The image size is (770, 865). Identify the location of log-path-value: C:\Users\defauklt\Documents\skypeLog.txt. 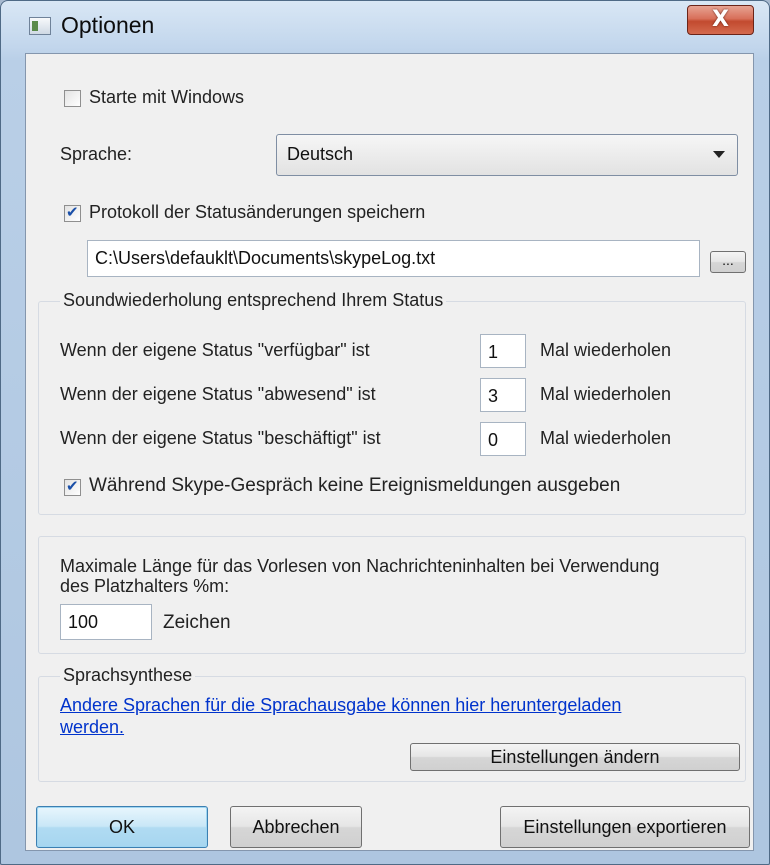
(265, 258).